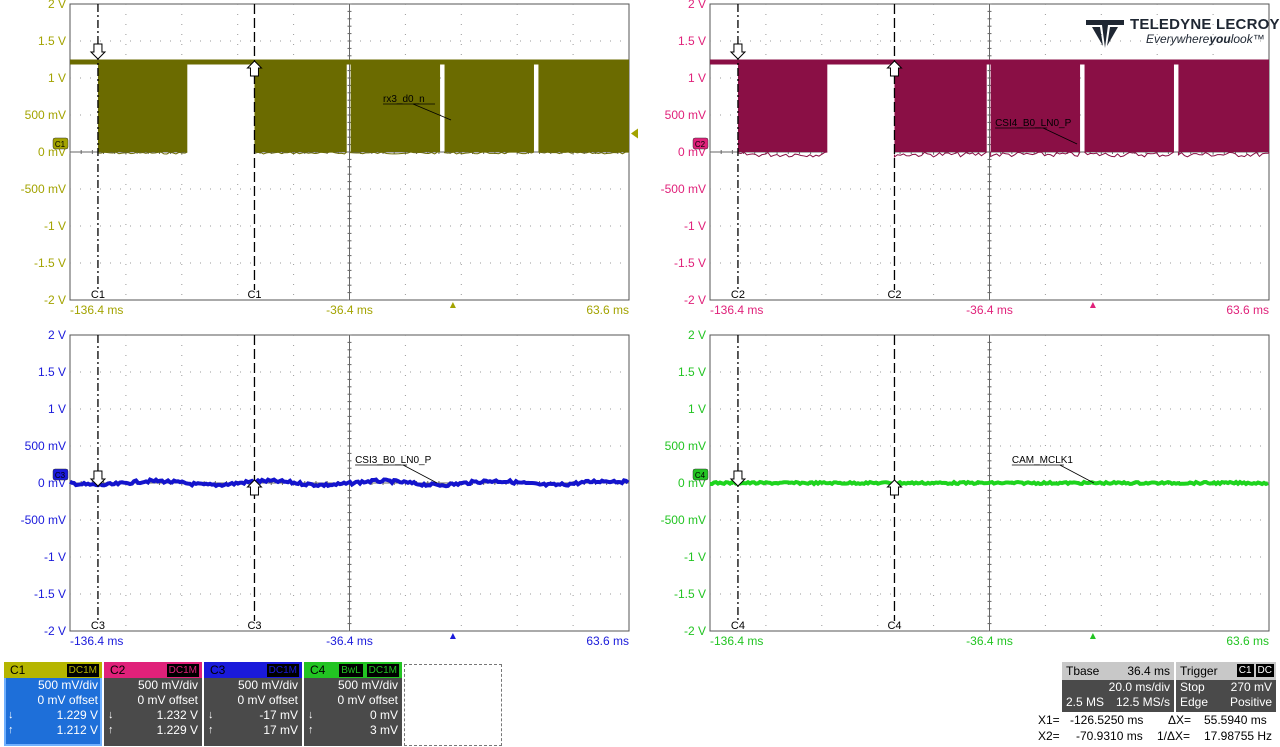 The width and height of the screenshot is (1280, 747). Describe the element at coordinates (278, 715) in the screenshot. I see `channel-cursor-down-value-text: -17 mV` at that location.